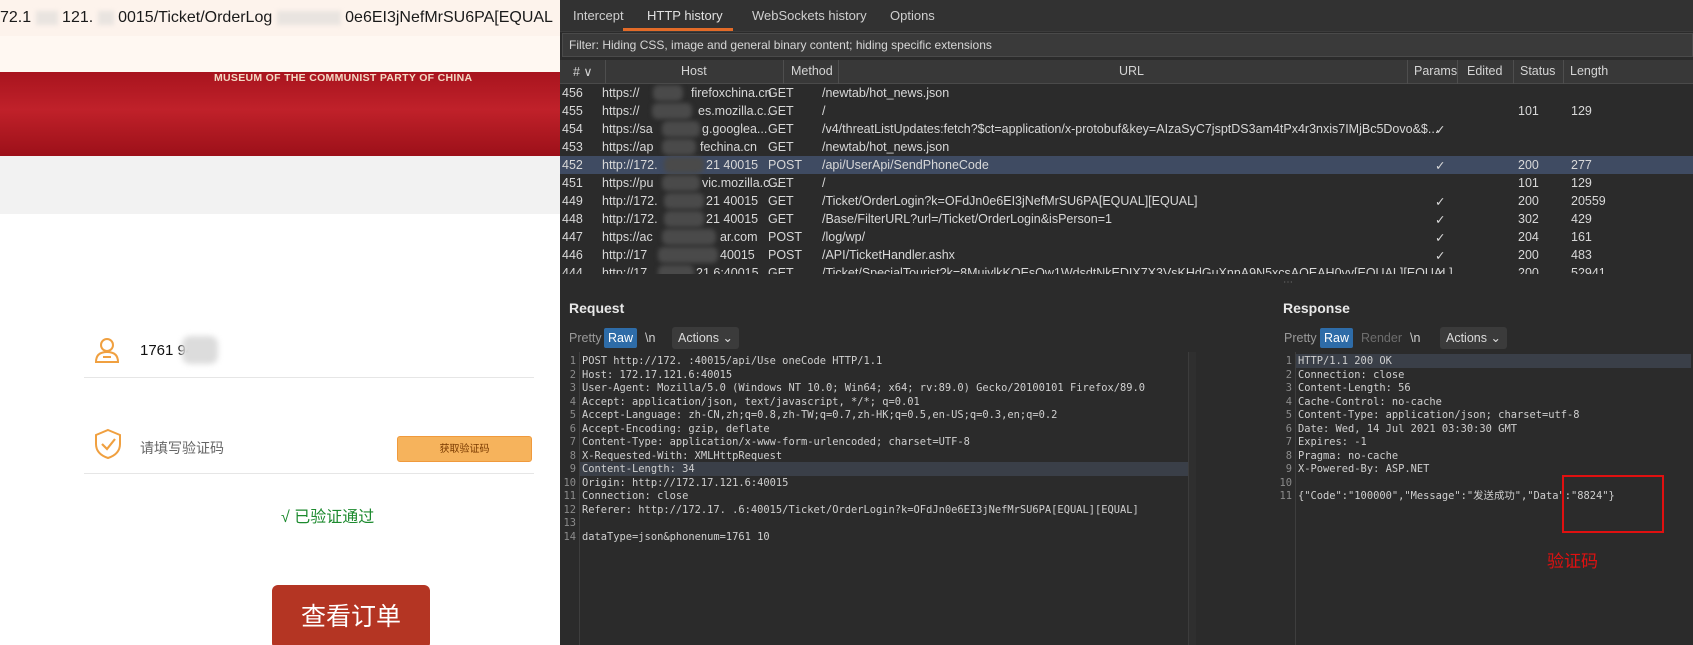 The height and width of the screenshot is (645, 1693). Describe the element at coordinates (572, 361) in the screenshot. I see `line-number: 1` at that location.